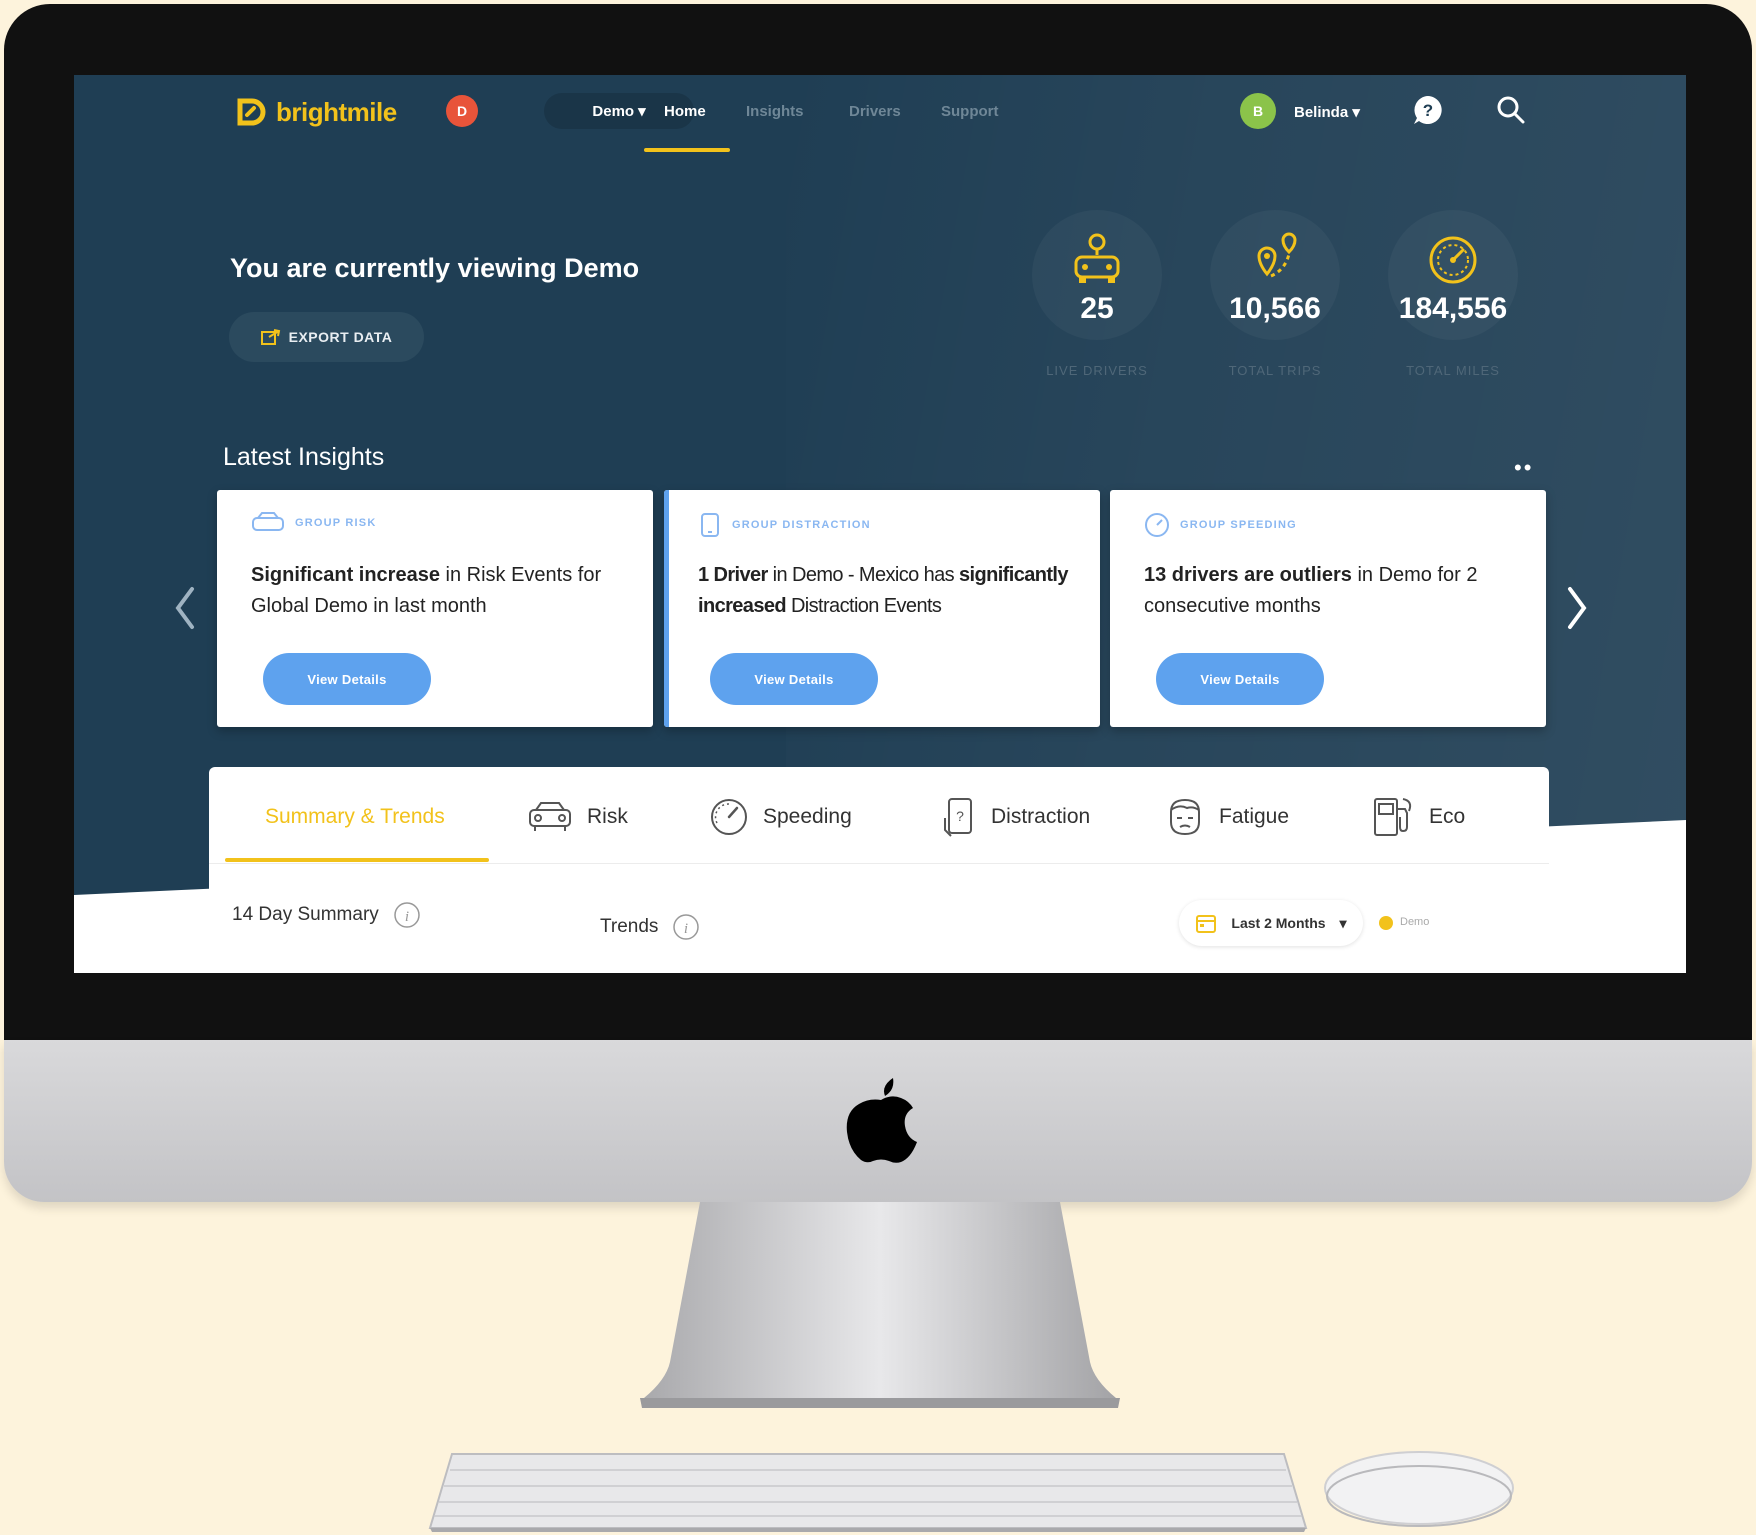 The width and height of the screenshot is (1756, 1535). I want to click on tab-risk: Risk, so click(577, 817).